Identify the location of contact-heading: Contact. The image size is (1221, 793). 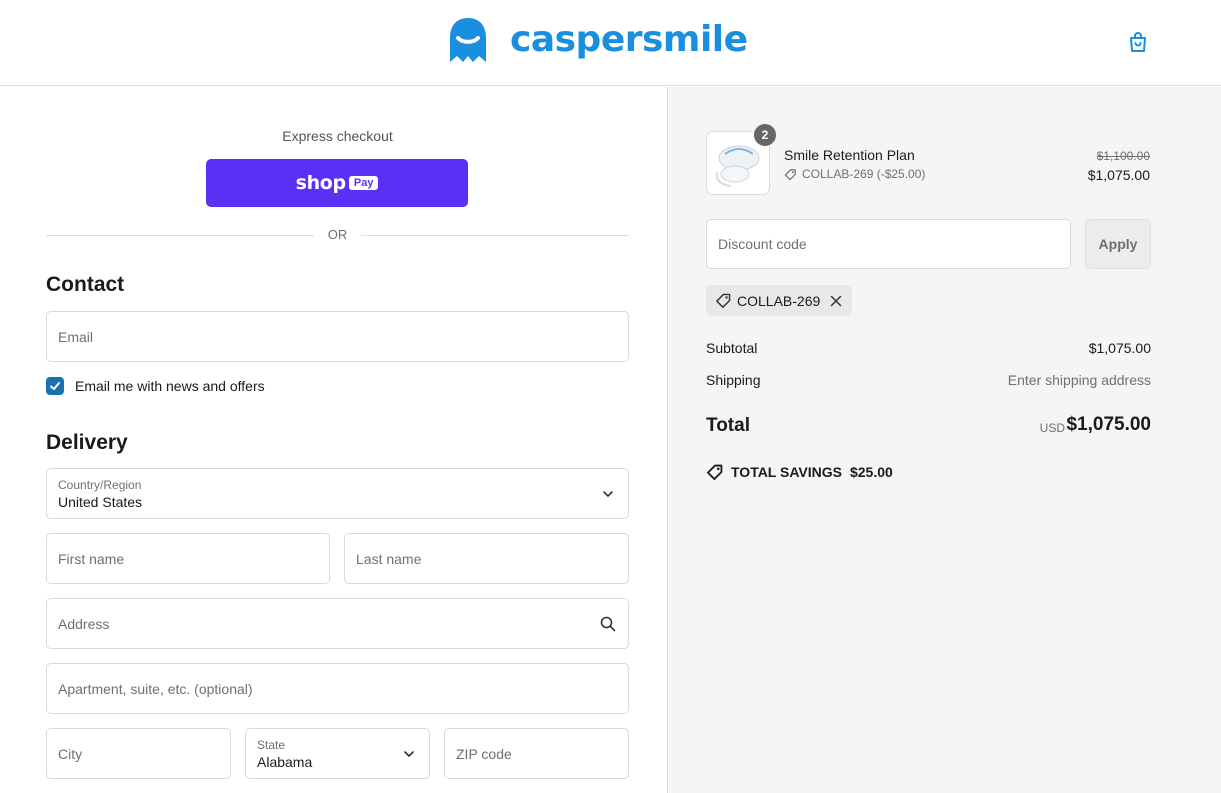
(85, 284).